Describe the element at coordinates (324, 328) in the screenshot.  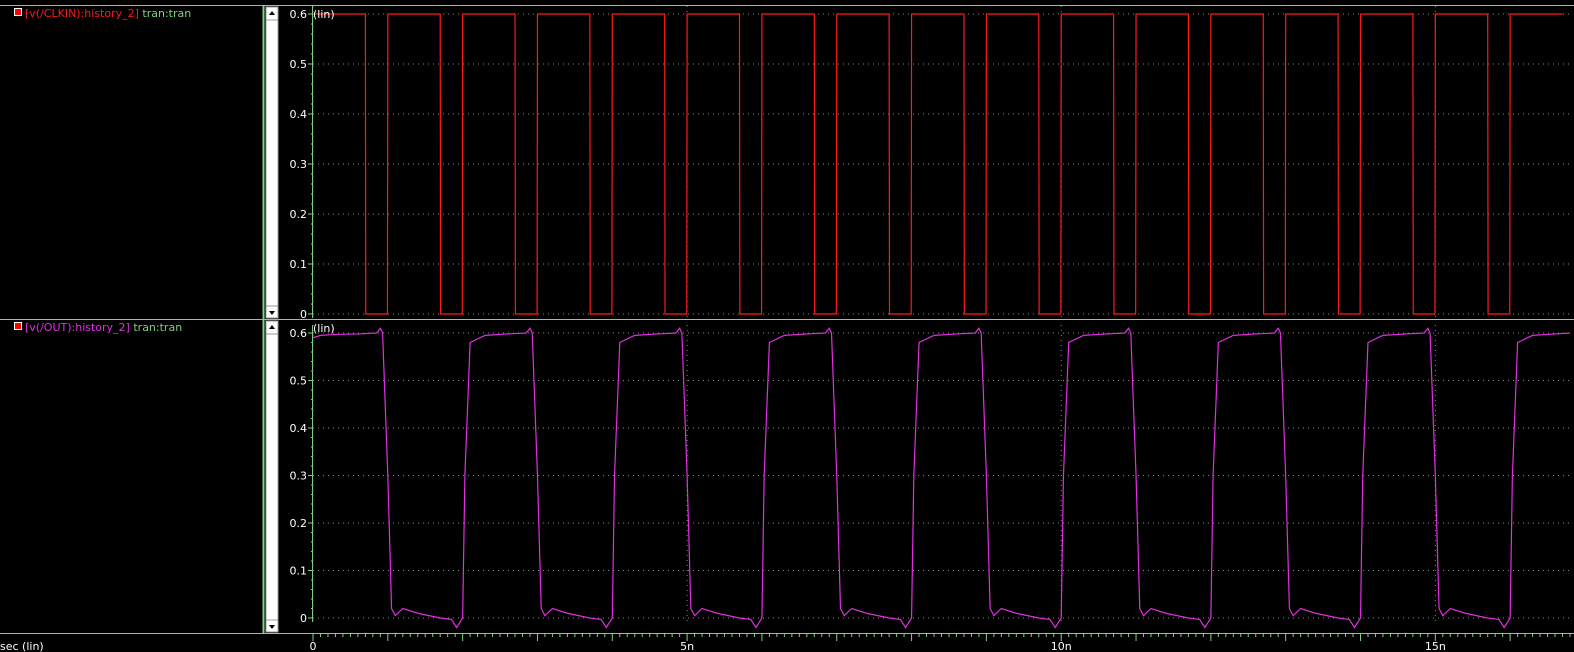
I see `strip-2-scale-tag: (lin)` at that location.